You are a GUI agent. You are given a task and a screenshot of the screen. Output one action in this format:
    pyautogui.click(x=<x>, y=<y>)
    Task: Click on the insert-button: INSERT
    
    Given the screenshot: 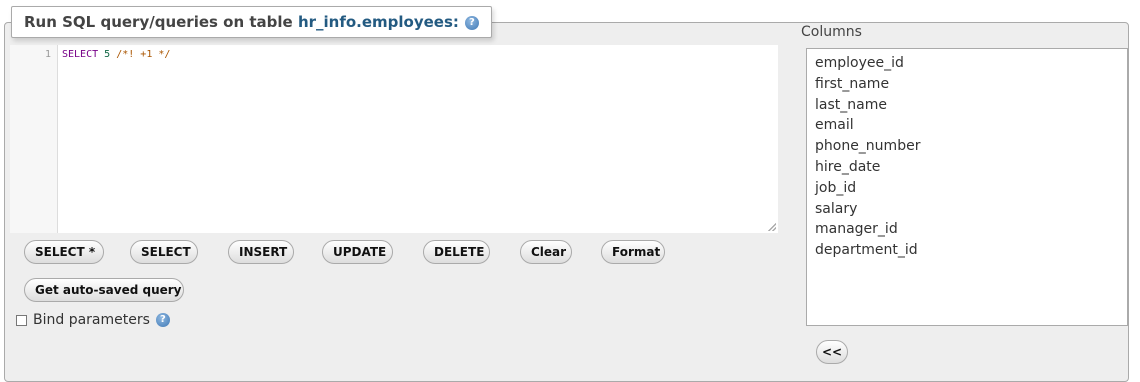 What is the action you would take?
    pyautogui.click(x=261, y=252)
    